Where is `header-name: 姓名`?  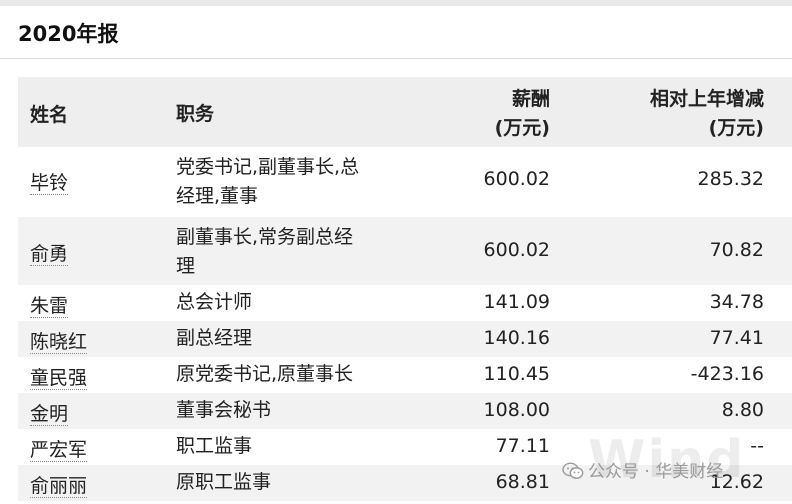
header-name: 姓名 is located at coordinates (49, 115).